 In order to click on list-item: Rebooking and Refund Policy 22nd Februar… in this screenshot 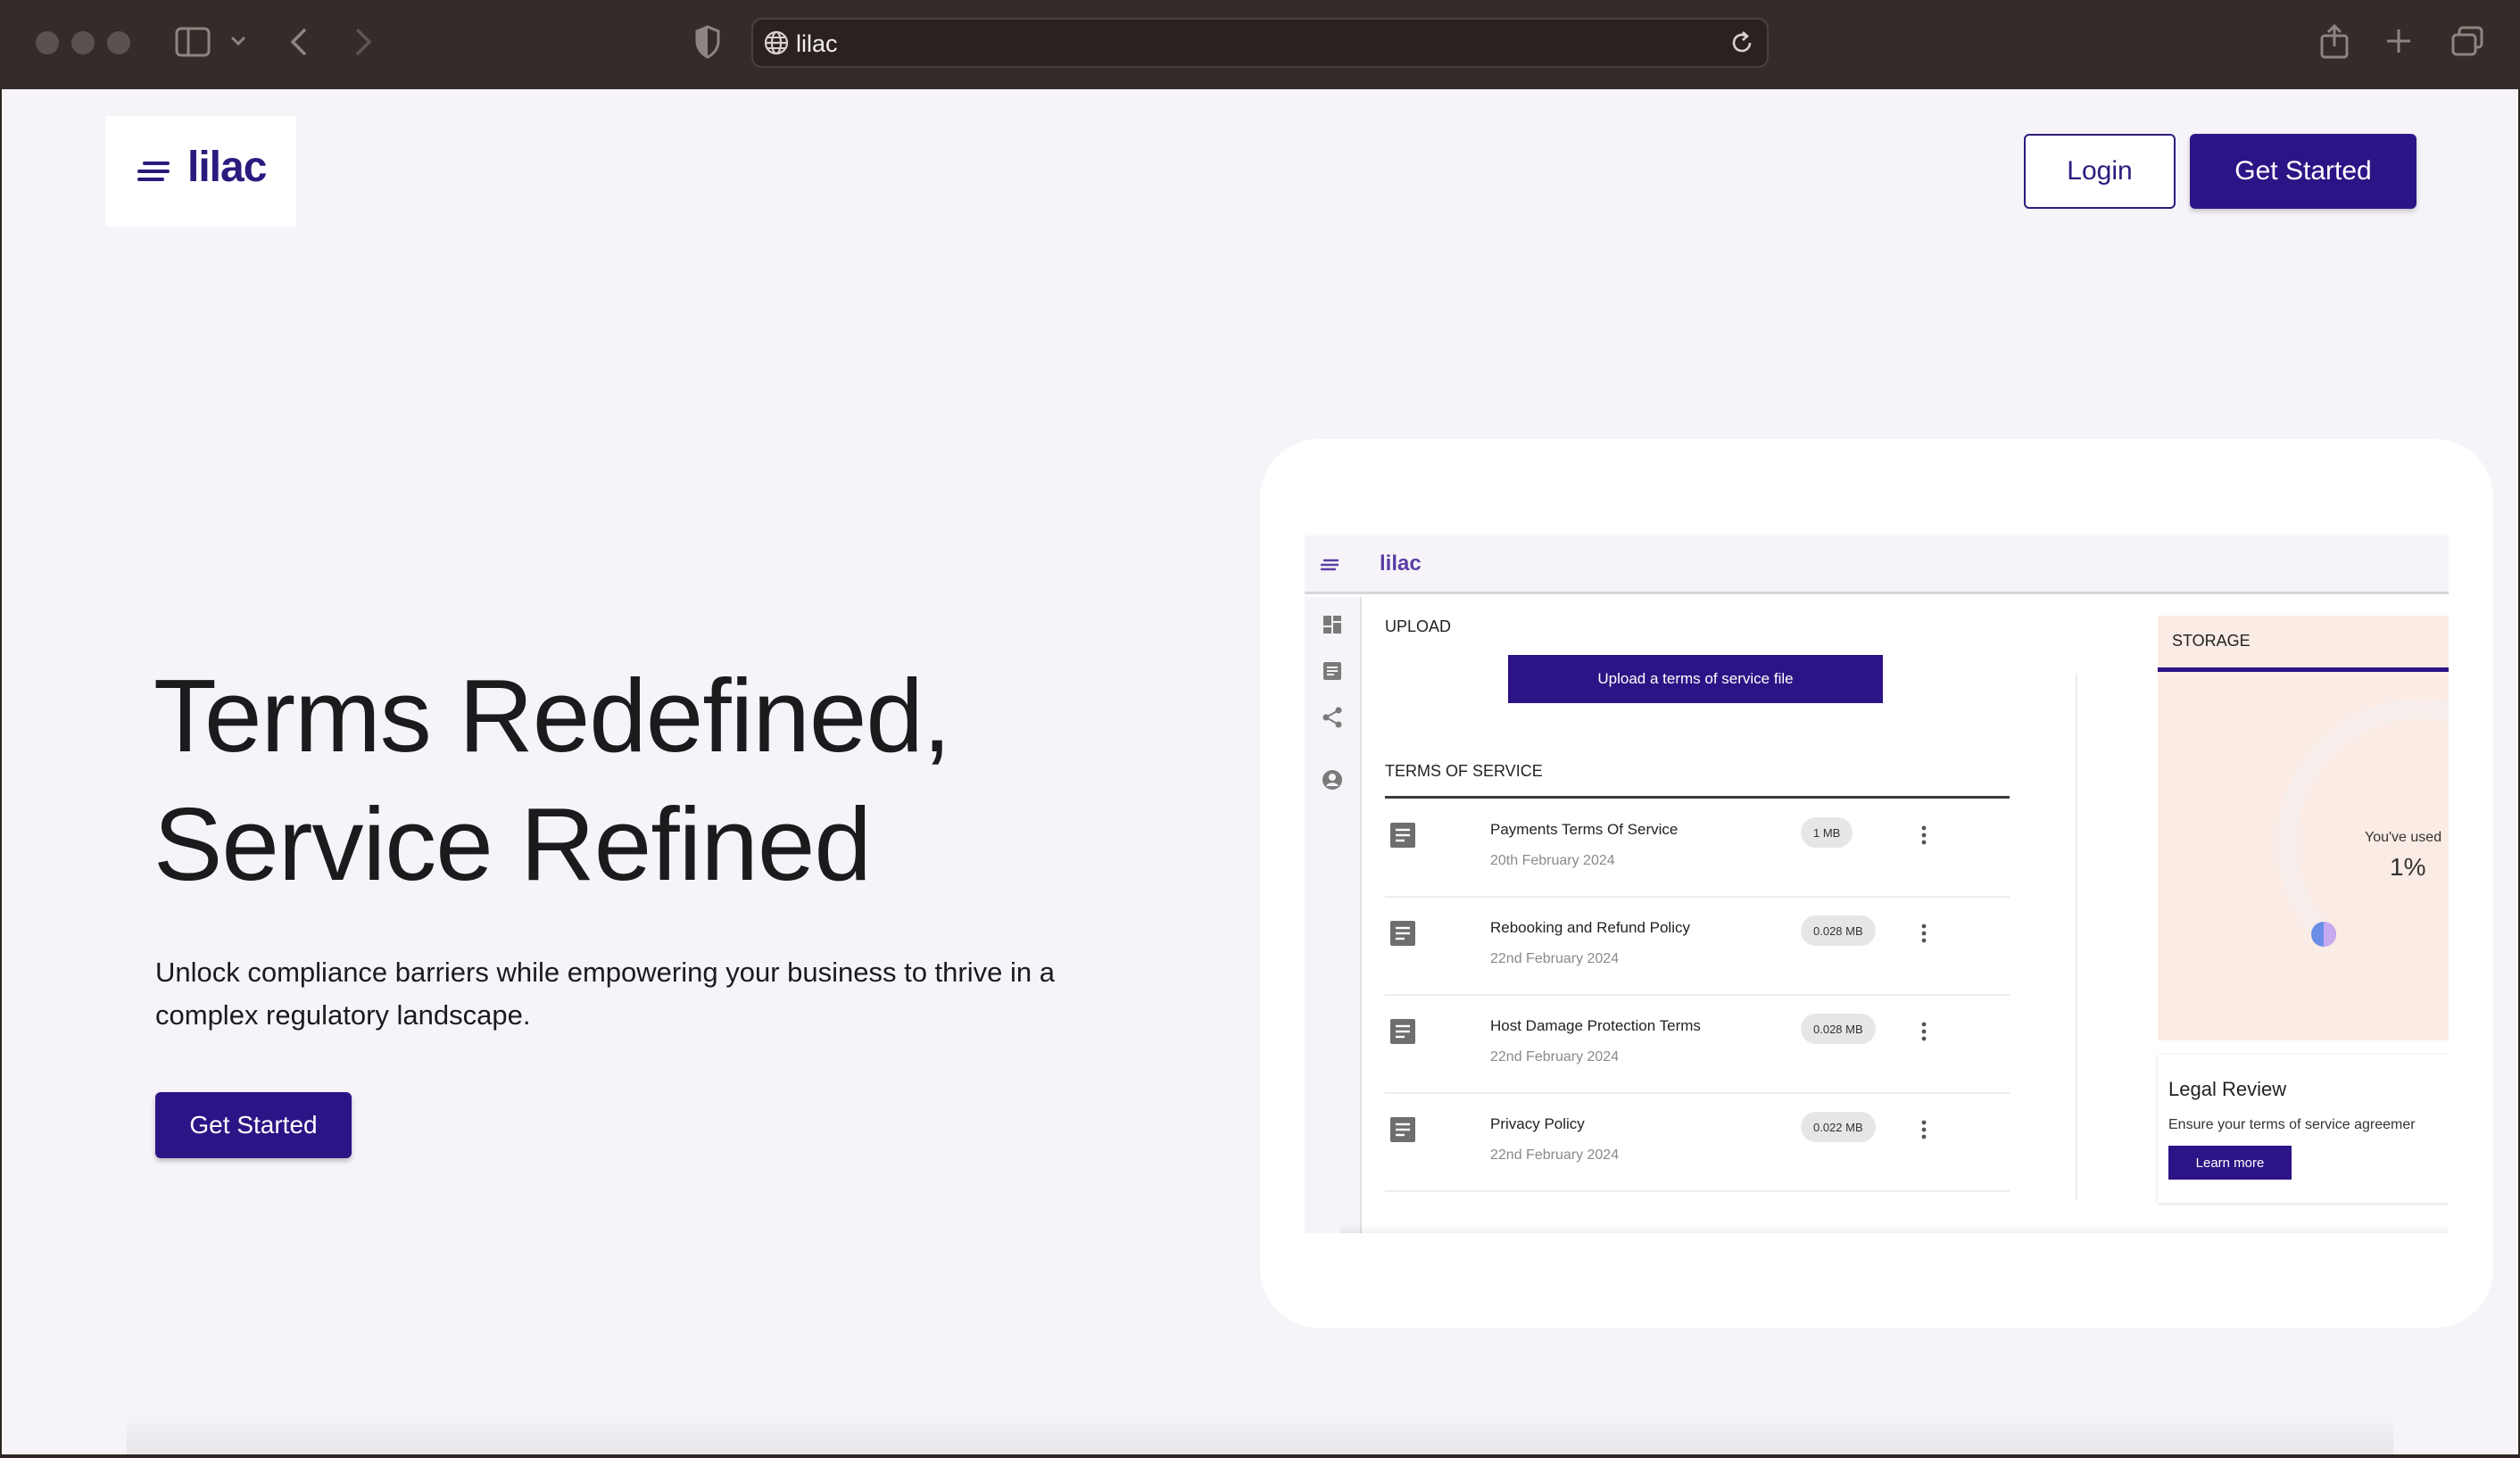, I will do `click(1697, 947)`.